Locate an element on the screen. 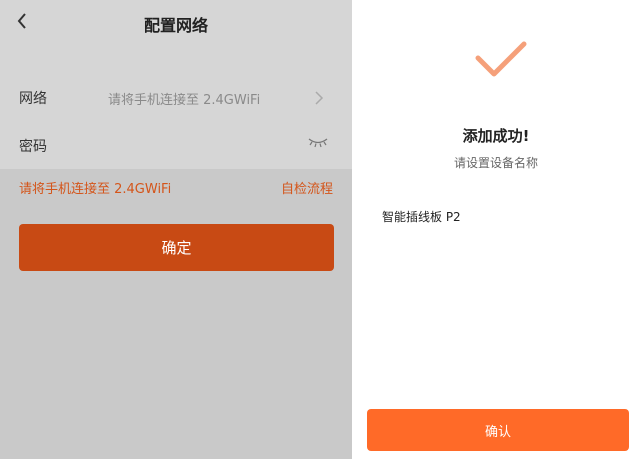 The width and height of the screenshot is (640, 459). network-value: 请将手机连接至 2.4GWiFi is located at coordinates (184, 100).